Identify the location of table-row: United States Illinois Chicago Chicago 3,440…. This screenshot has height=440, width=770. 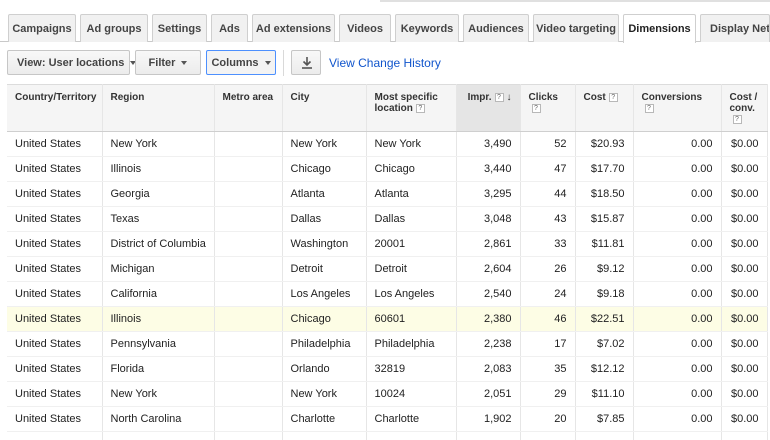
(387, 169).